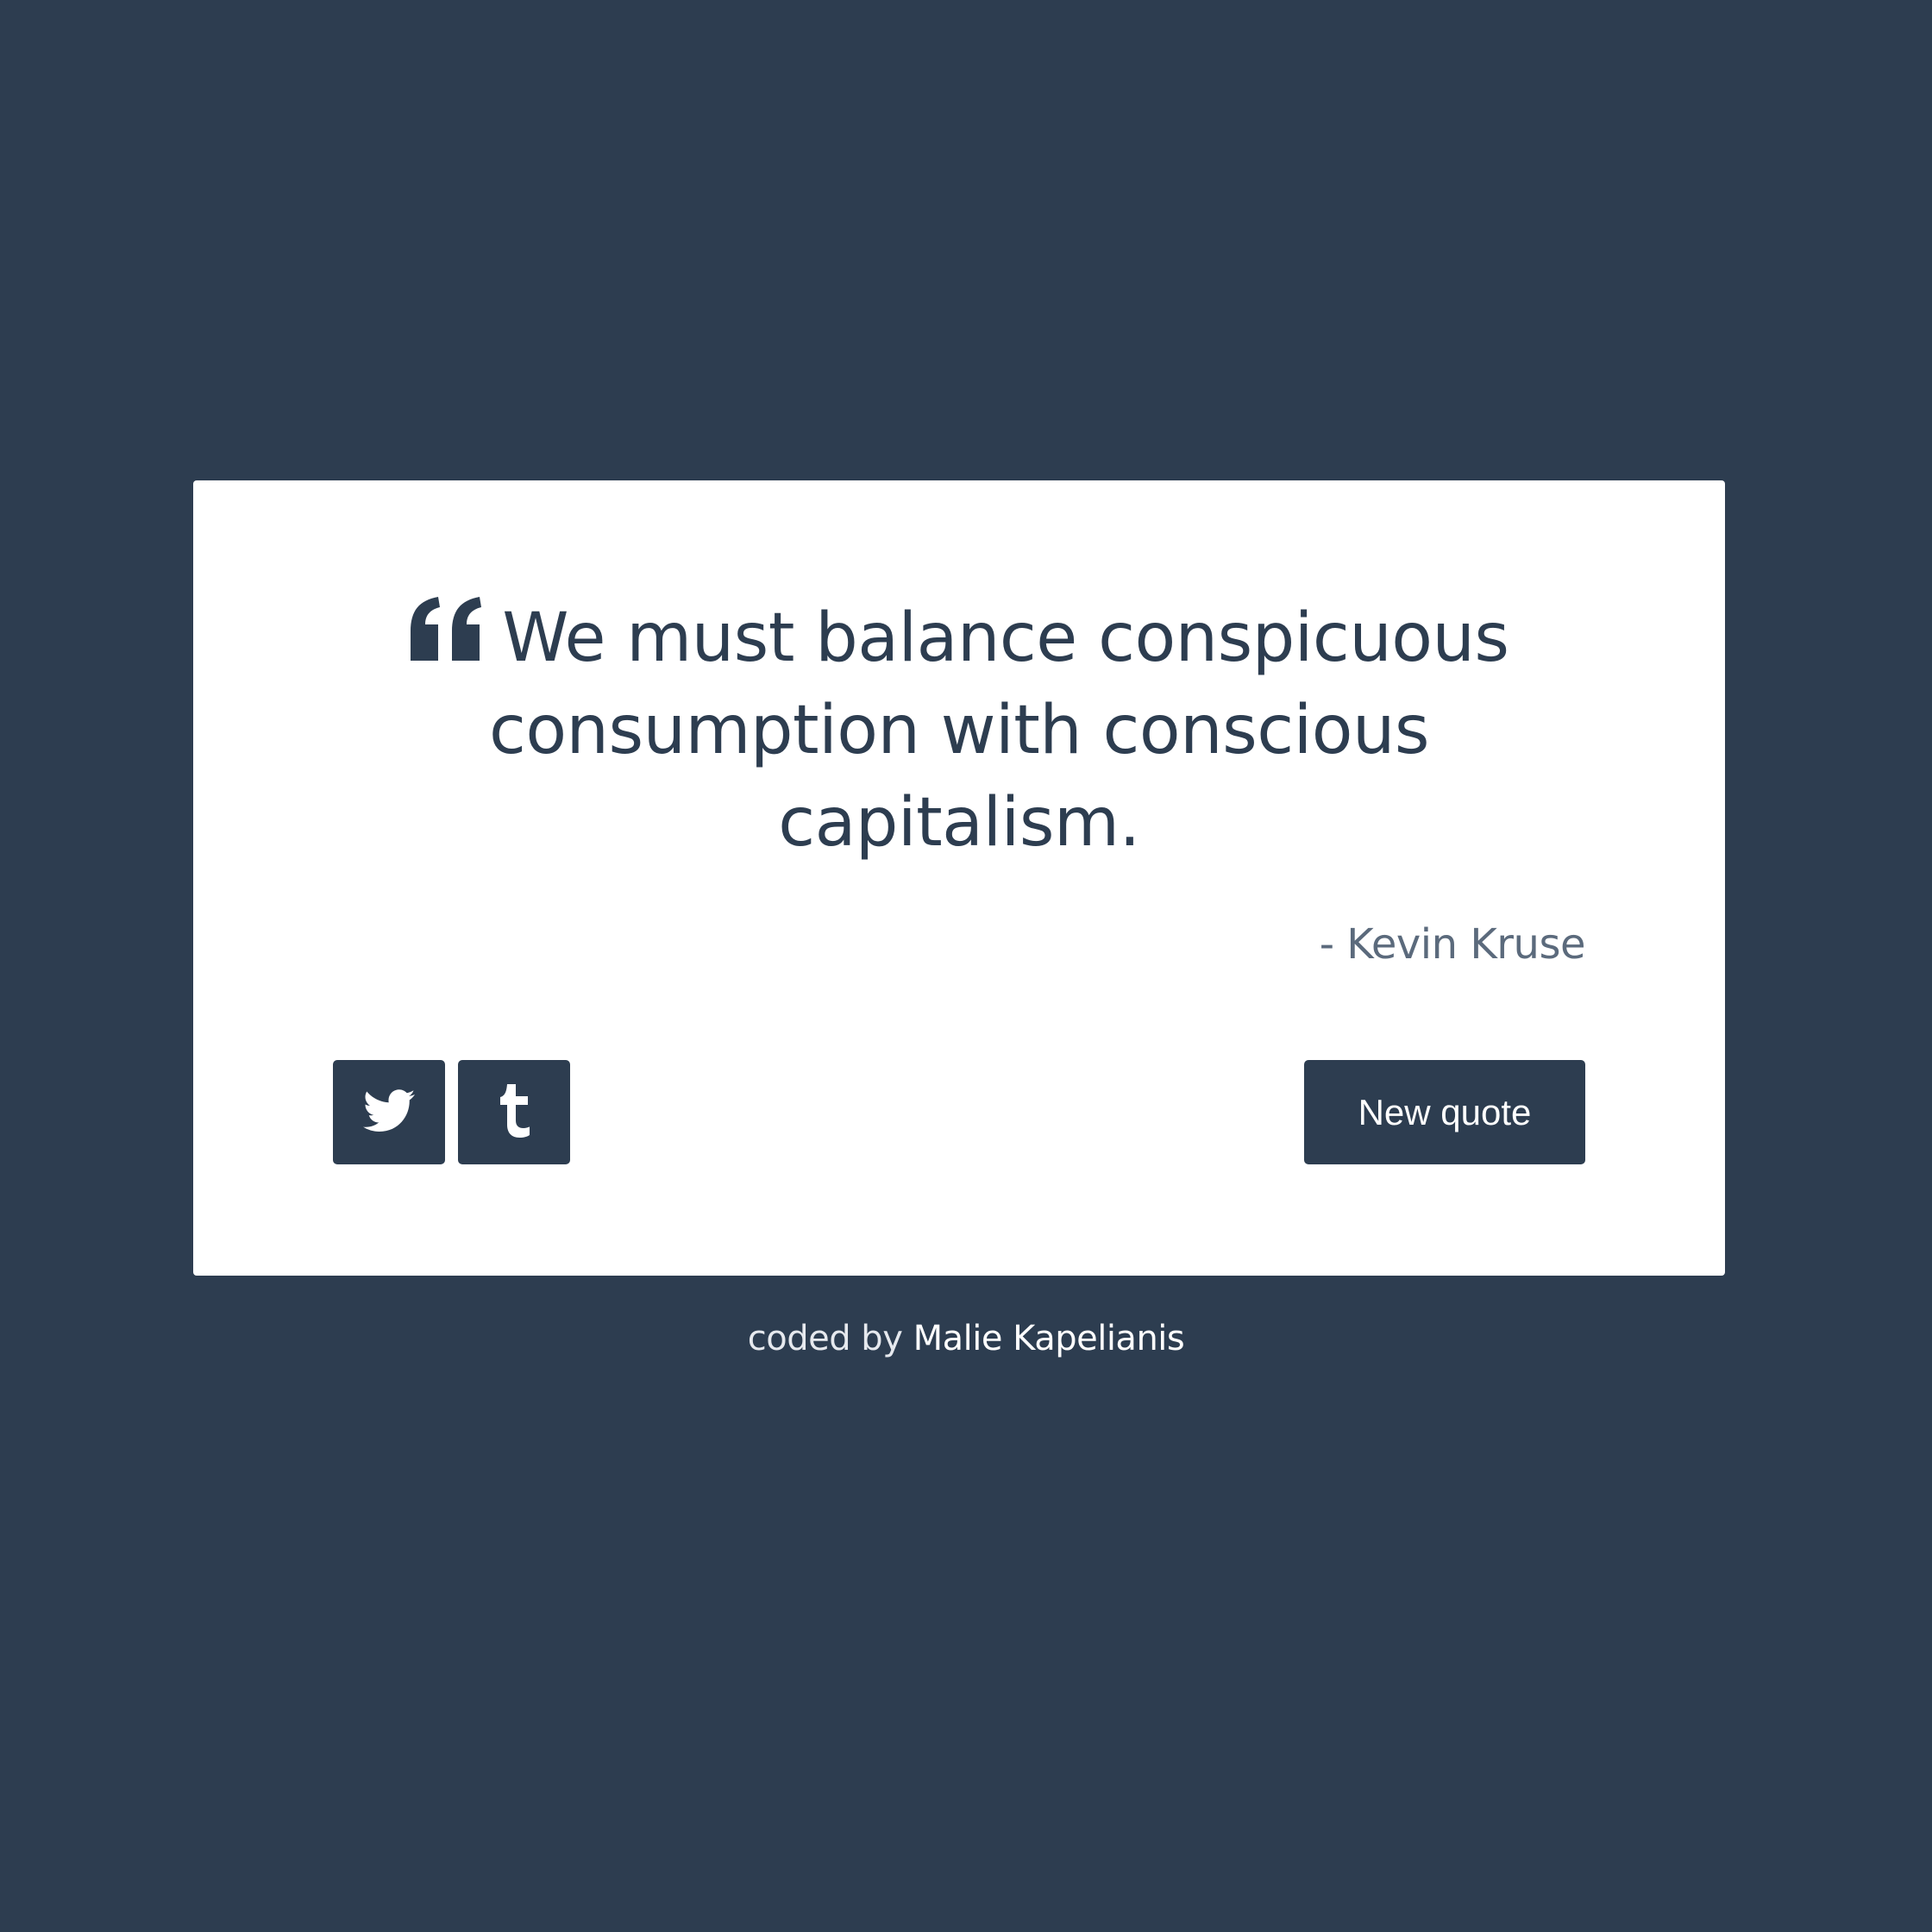 The height and width of the screenshot is (1932, 1932). I want to click on quote-author: - Kevin Kruse, so click(1452, 945).